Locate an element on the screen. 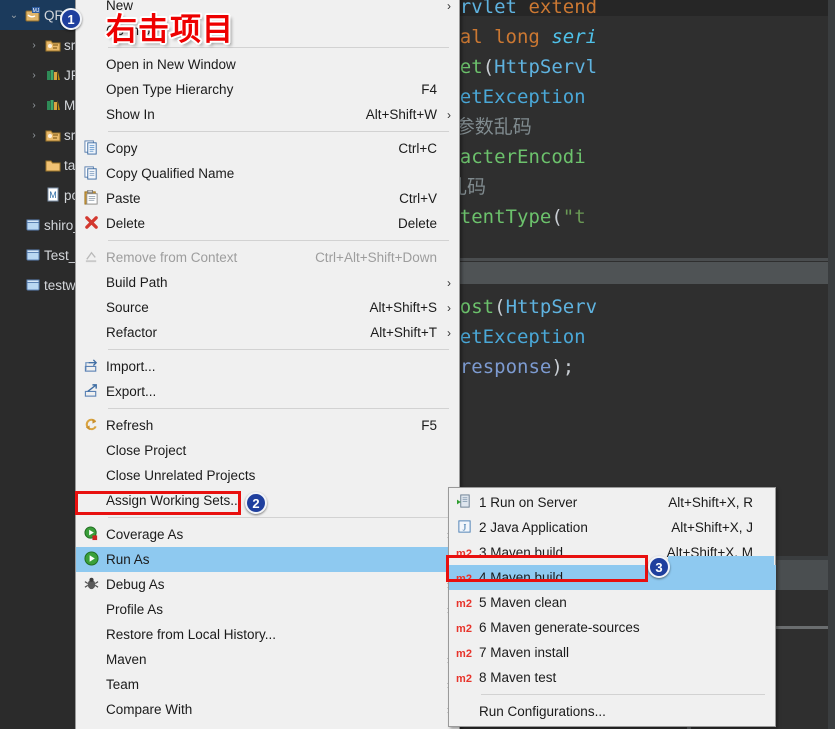  pom-file-icon: M is located at coordinates (53, 195).